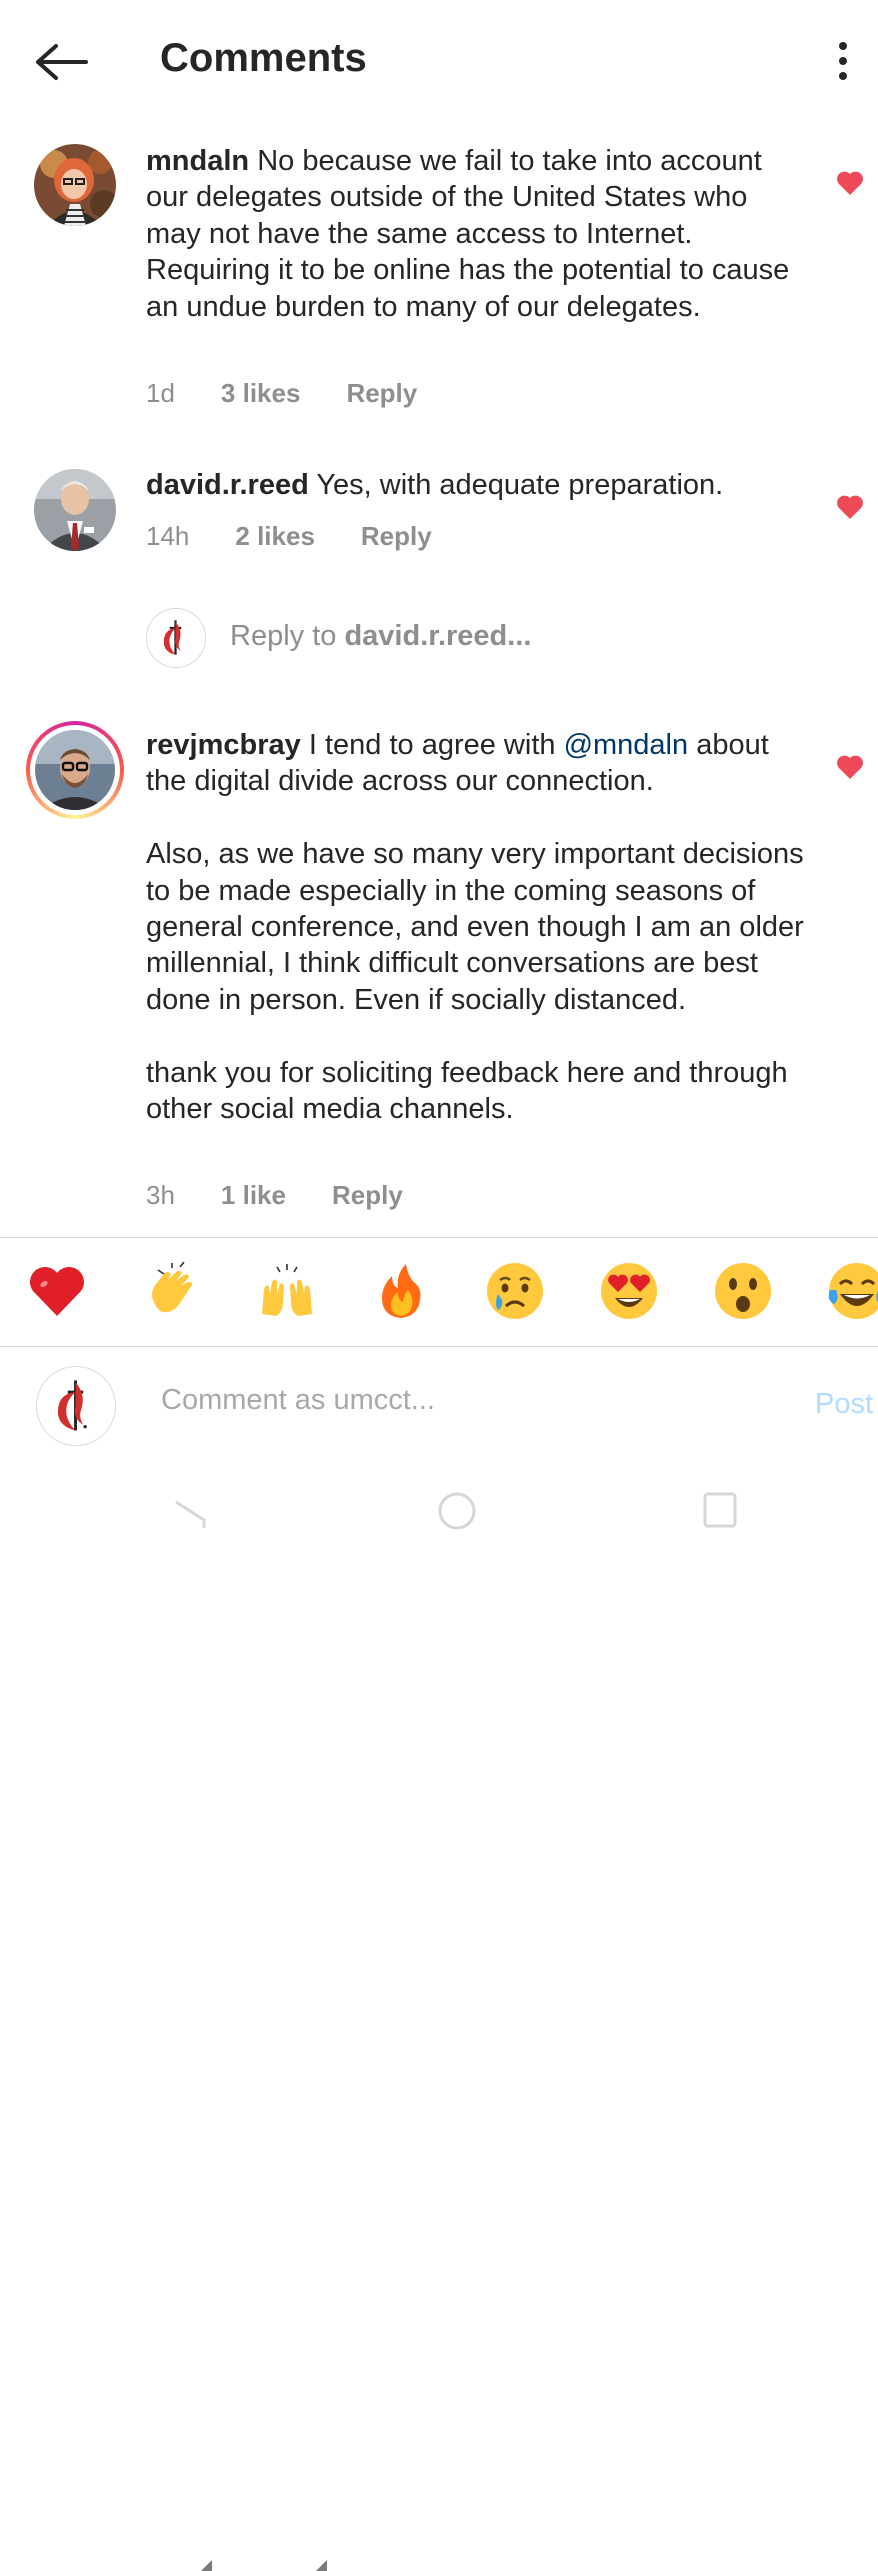 This screenshot has height=2571, width=878. I want to click on comment-likes: 3 likes, so click(261, 393).